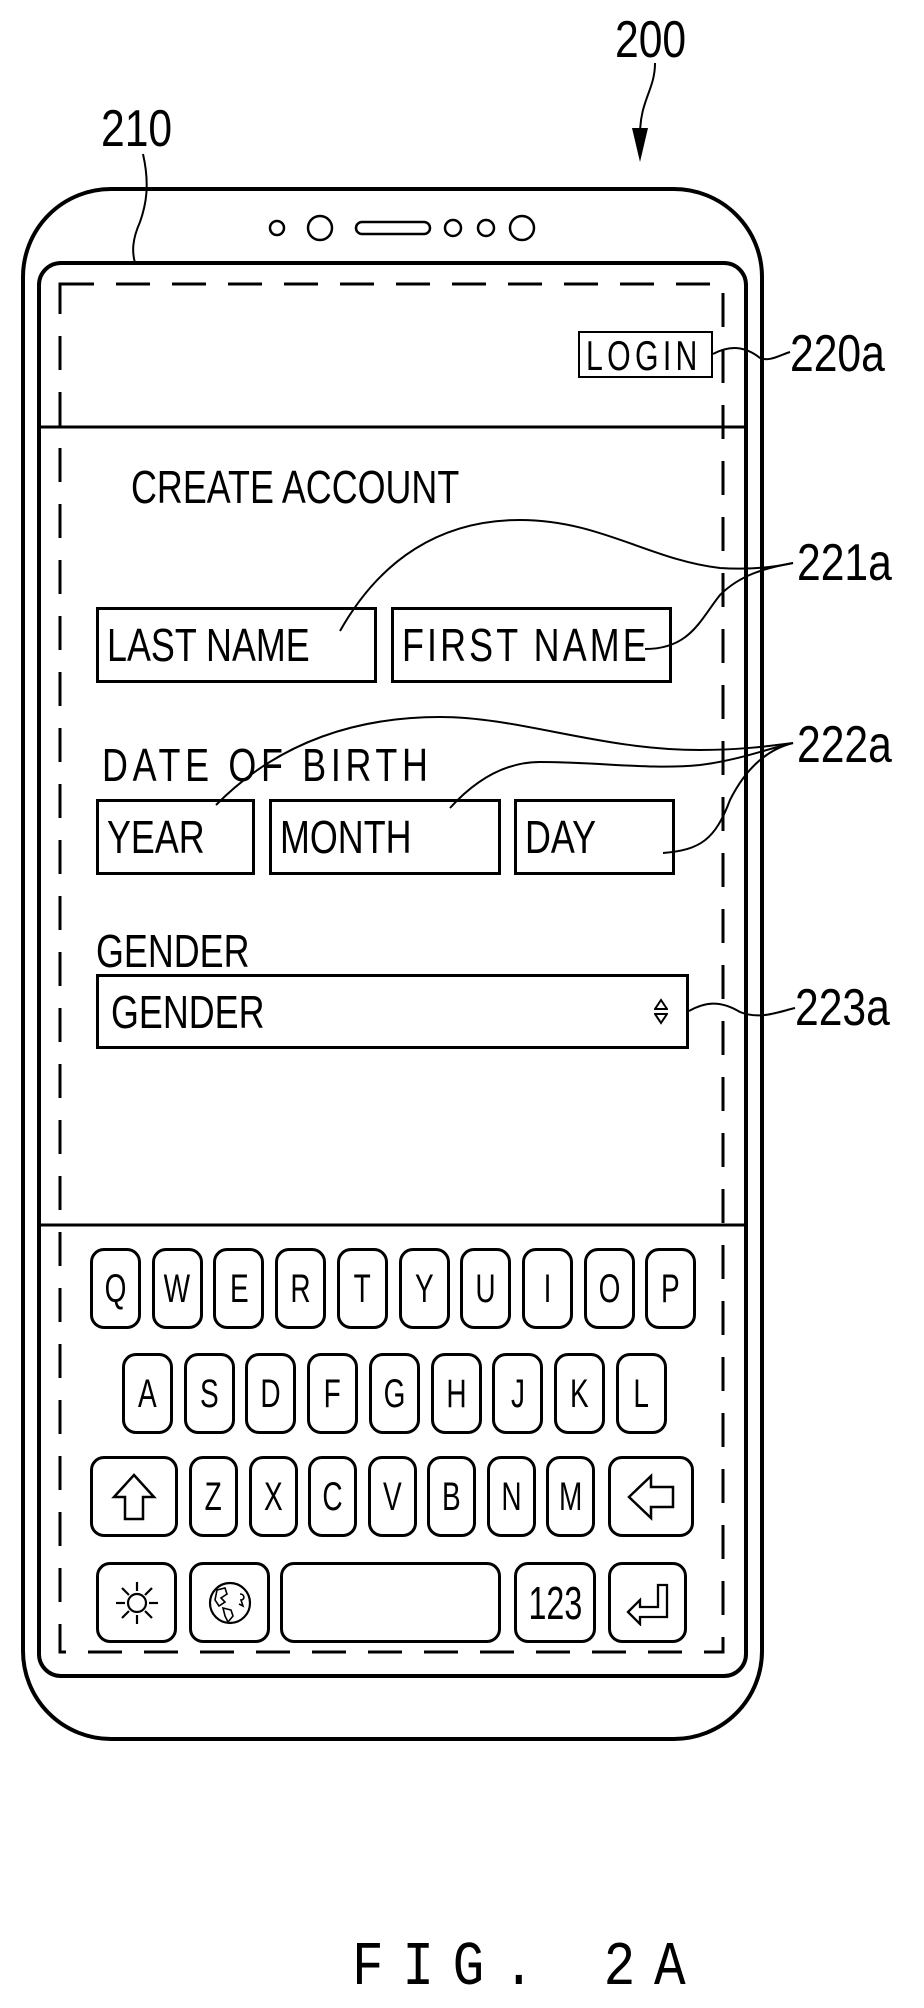 The image size is (924, 2008). Describe the element at coordinates (320, 228) in the screenshot. I see `front-camera-icon` at that location.